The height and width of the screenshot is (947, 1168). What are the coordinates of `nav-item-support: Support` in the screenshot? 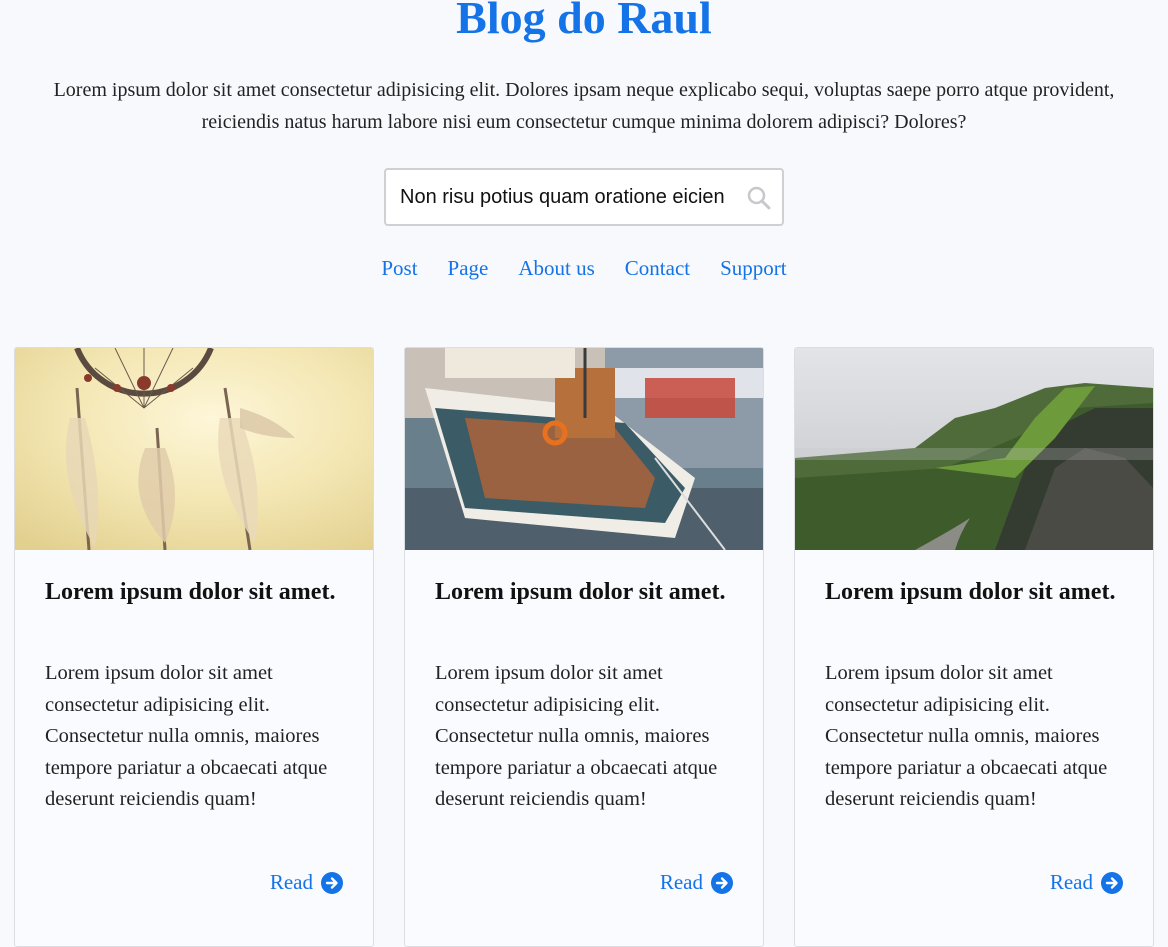 It's located at (753, 268).